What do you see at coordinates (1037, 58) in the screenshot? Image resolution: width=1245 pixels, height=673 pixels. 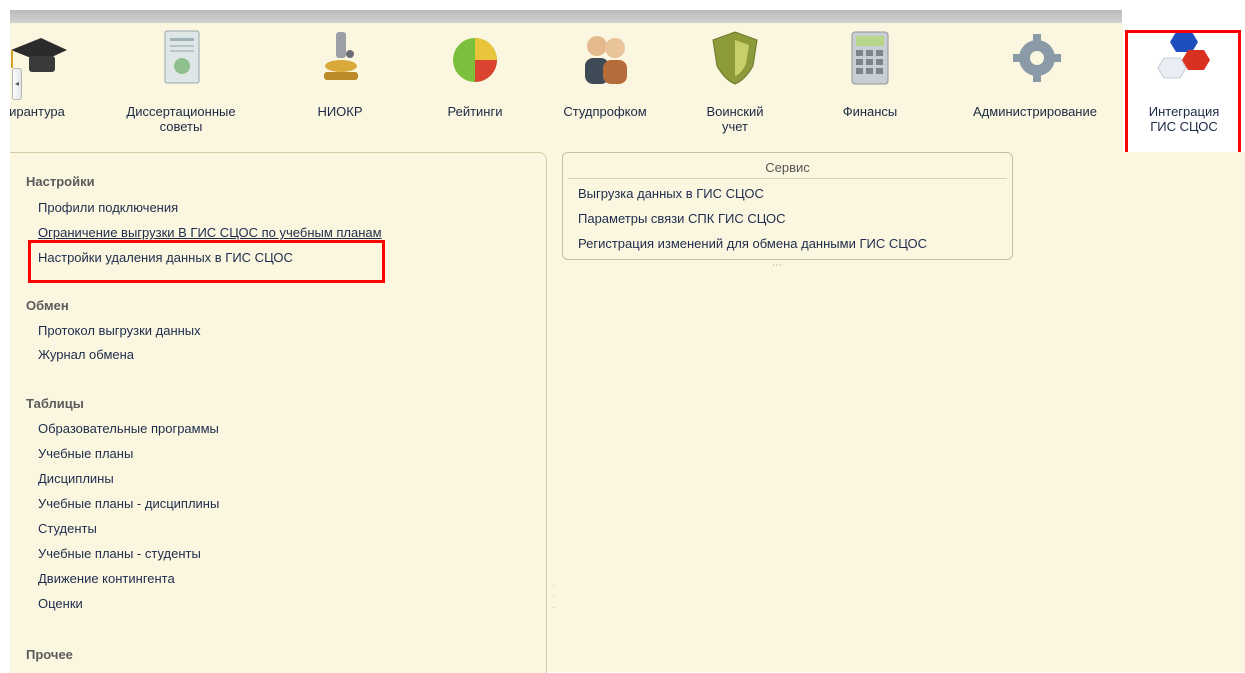 I see `gears-icon` at bounding box center [1037, 58].